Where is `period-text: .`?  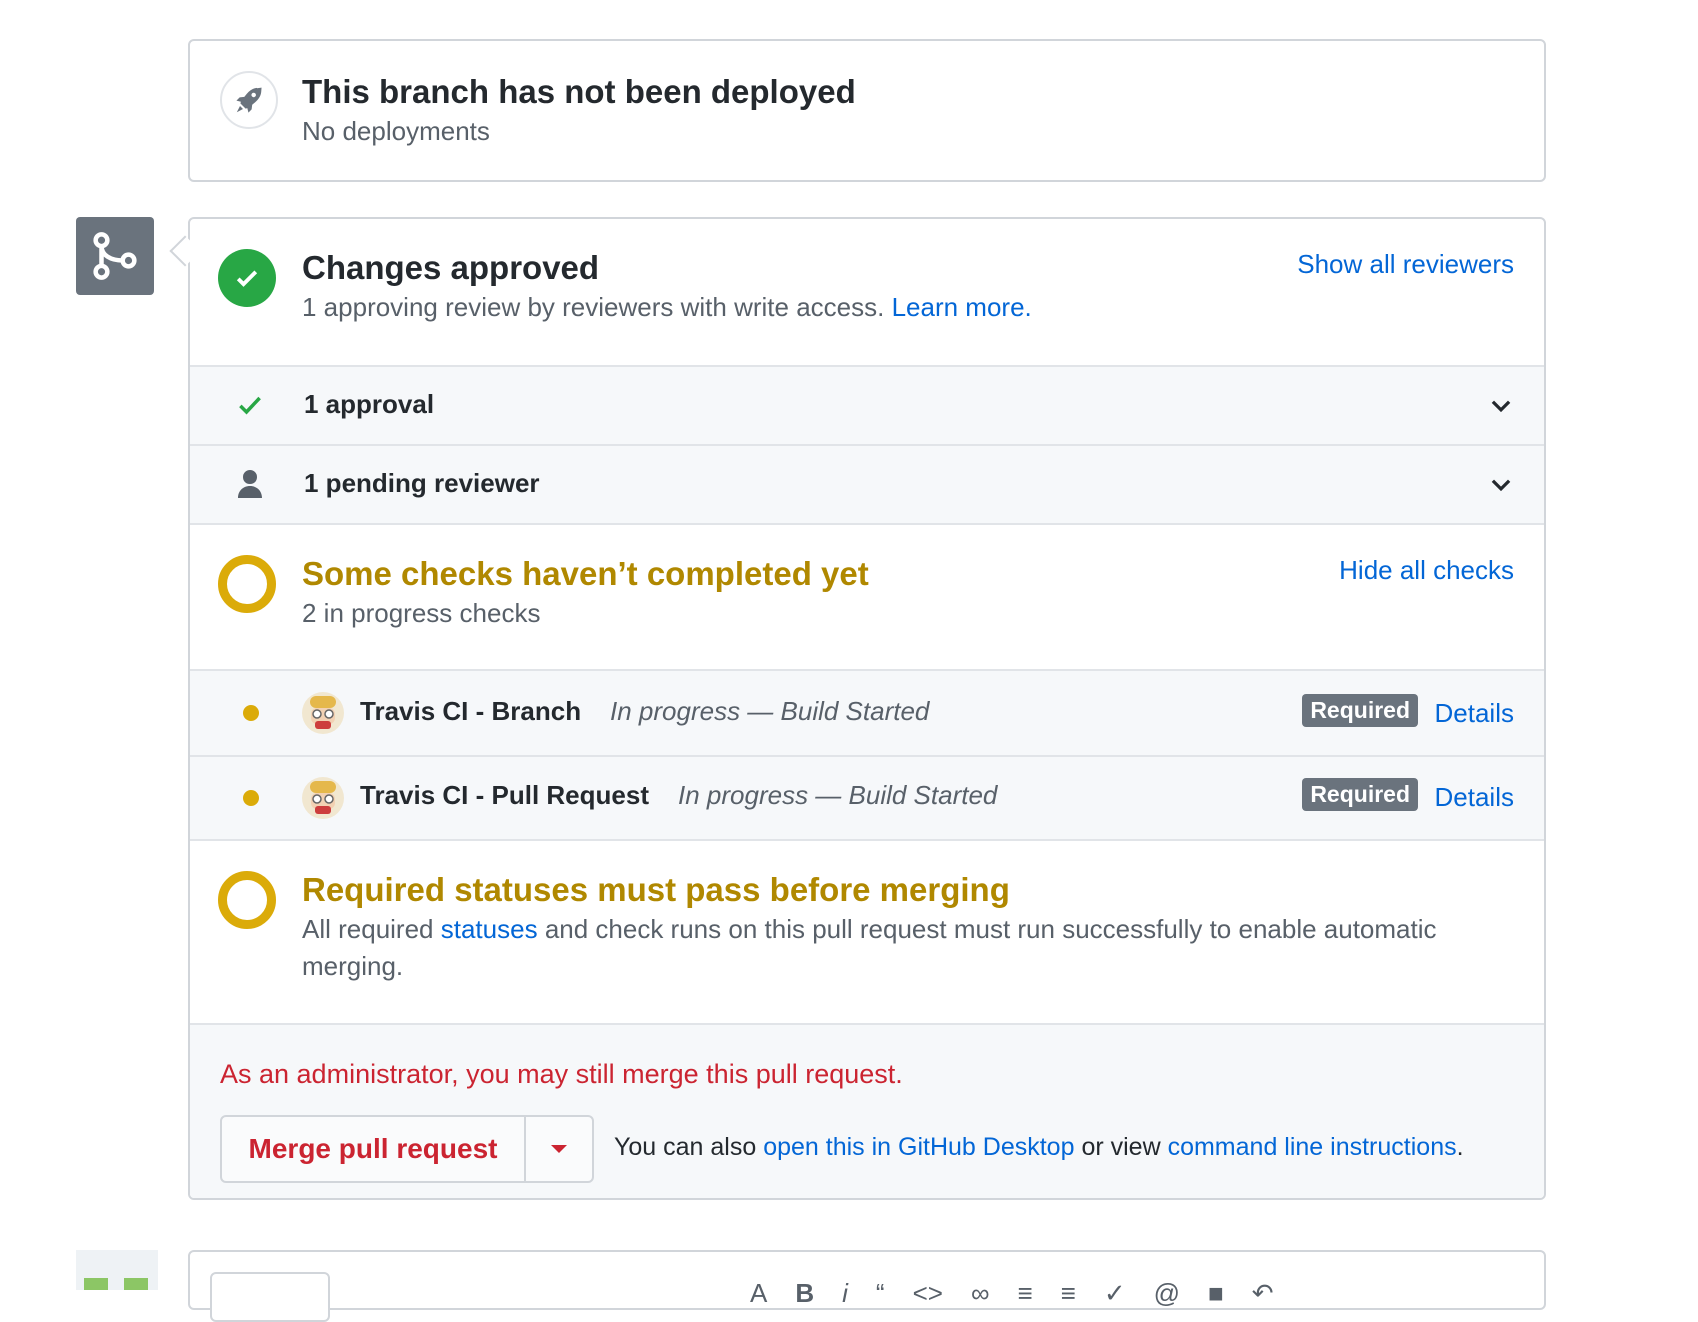
period-text: . is located at coordinates (1460, 1147).